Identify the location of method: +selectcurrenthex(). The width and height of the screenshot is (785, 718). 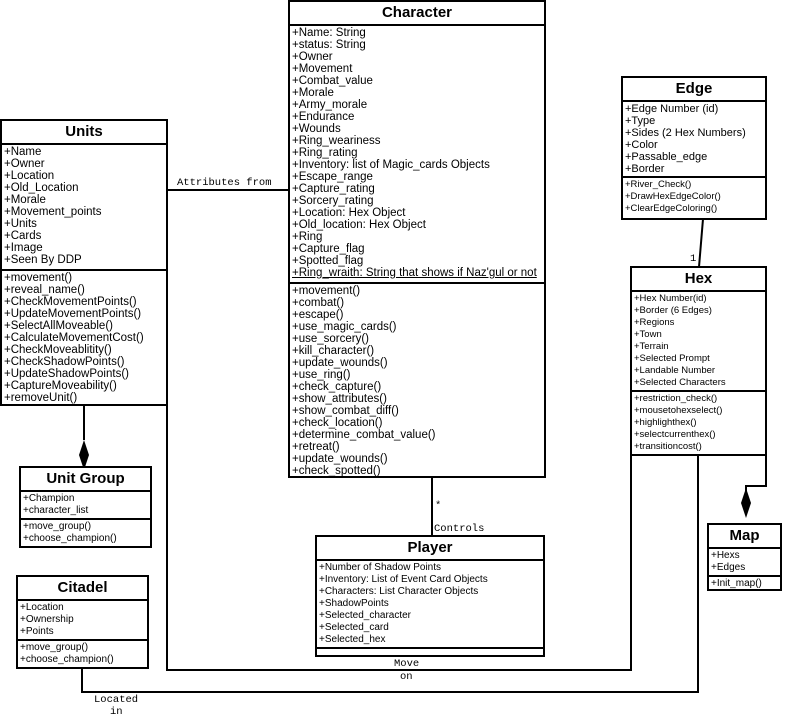
(675, 434).